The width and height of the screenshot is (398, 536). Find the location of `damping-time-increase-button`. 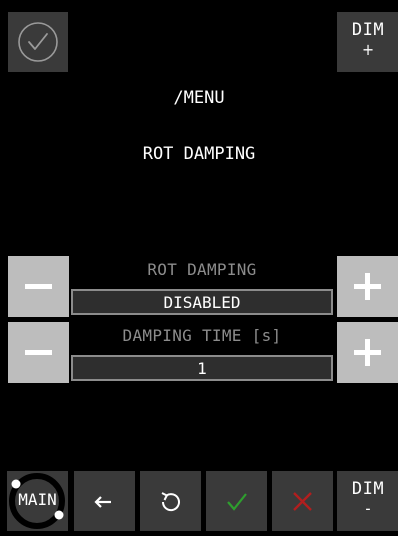

damping-time-increase-button is located at coordinates (367, 352).